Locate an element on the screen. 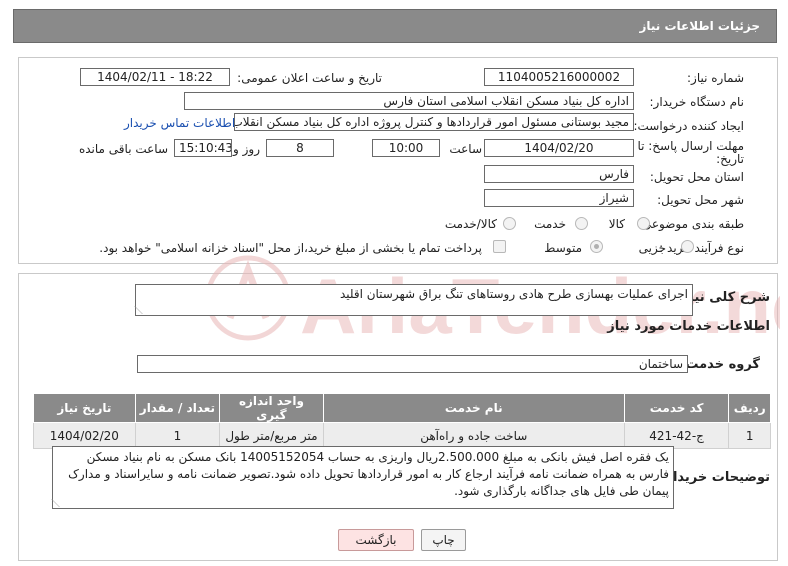 This screenshot has height=566, width=788. city-label: شهر محل تحویل: is located at coordinates (700, 200).